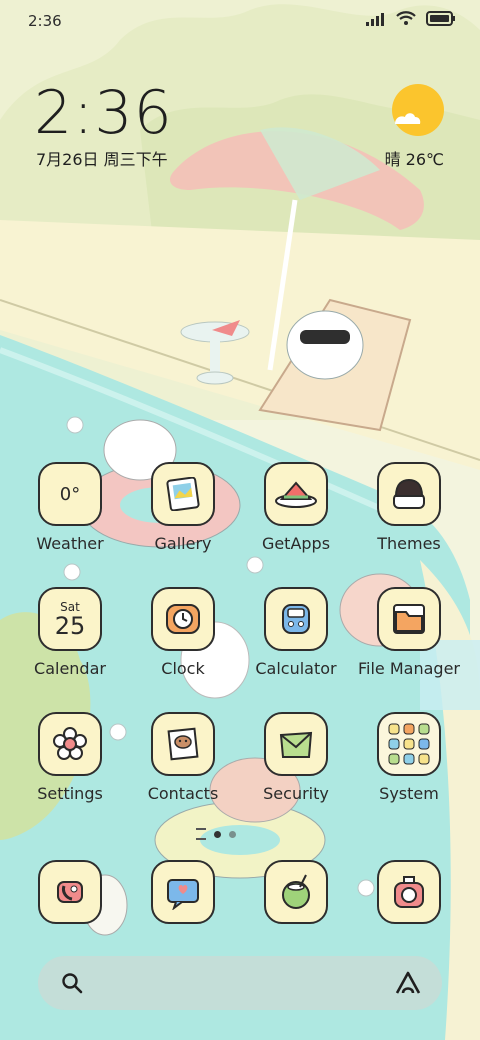 This screenshot has height=1040, width=480. What do you see at coordinates (296, 744) in the screenshot?
I see `security-icon` at bounding box center [296, 744].